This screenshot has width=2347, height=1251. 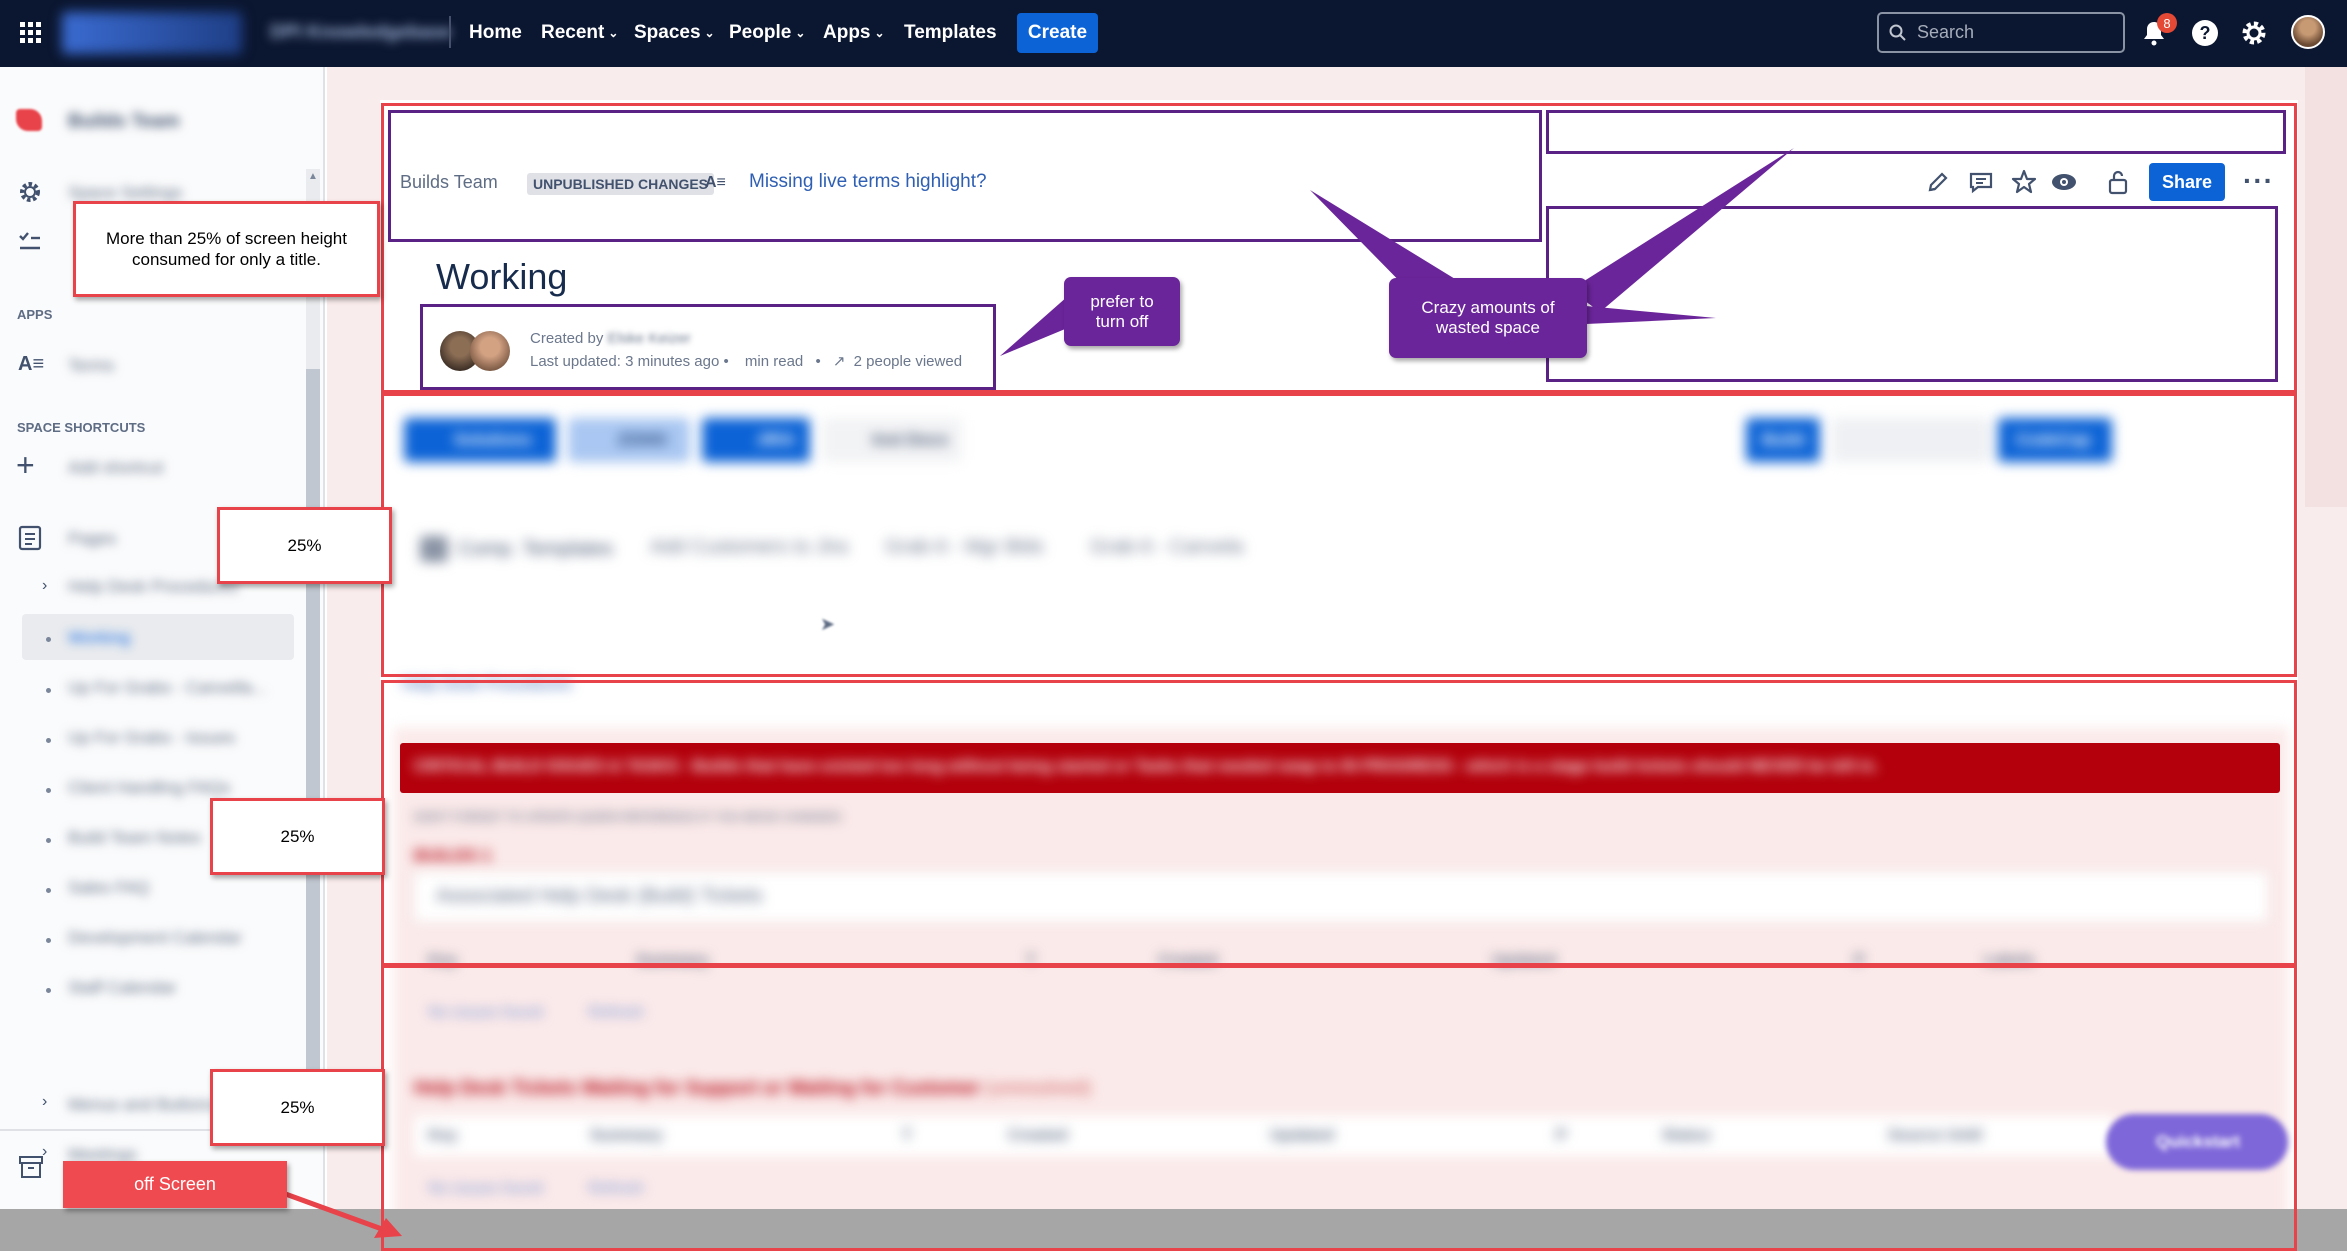 What do you see at coordinates (304, 545) in the screenshot?
I see `annotation-25-percent-1: 25%` at bounding box center [304, 545].